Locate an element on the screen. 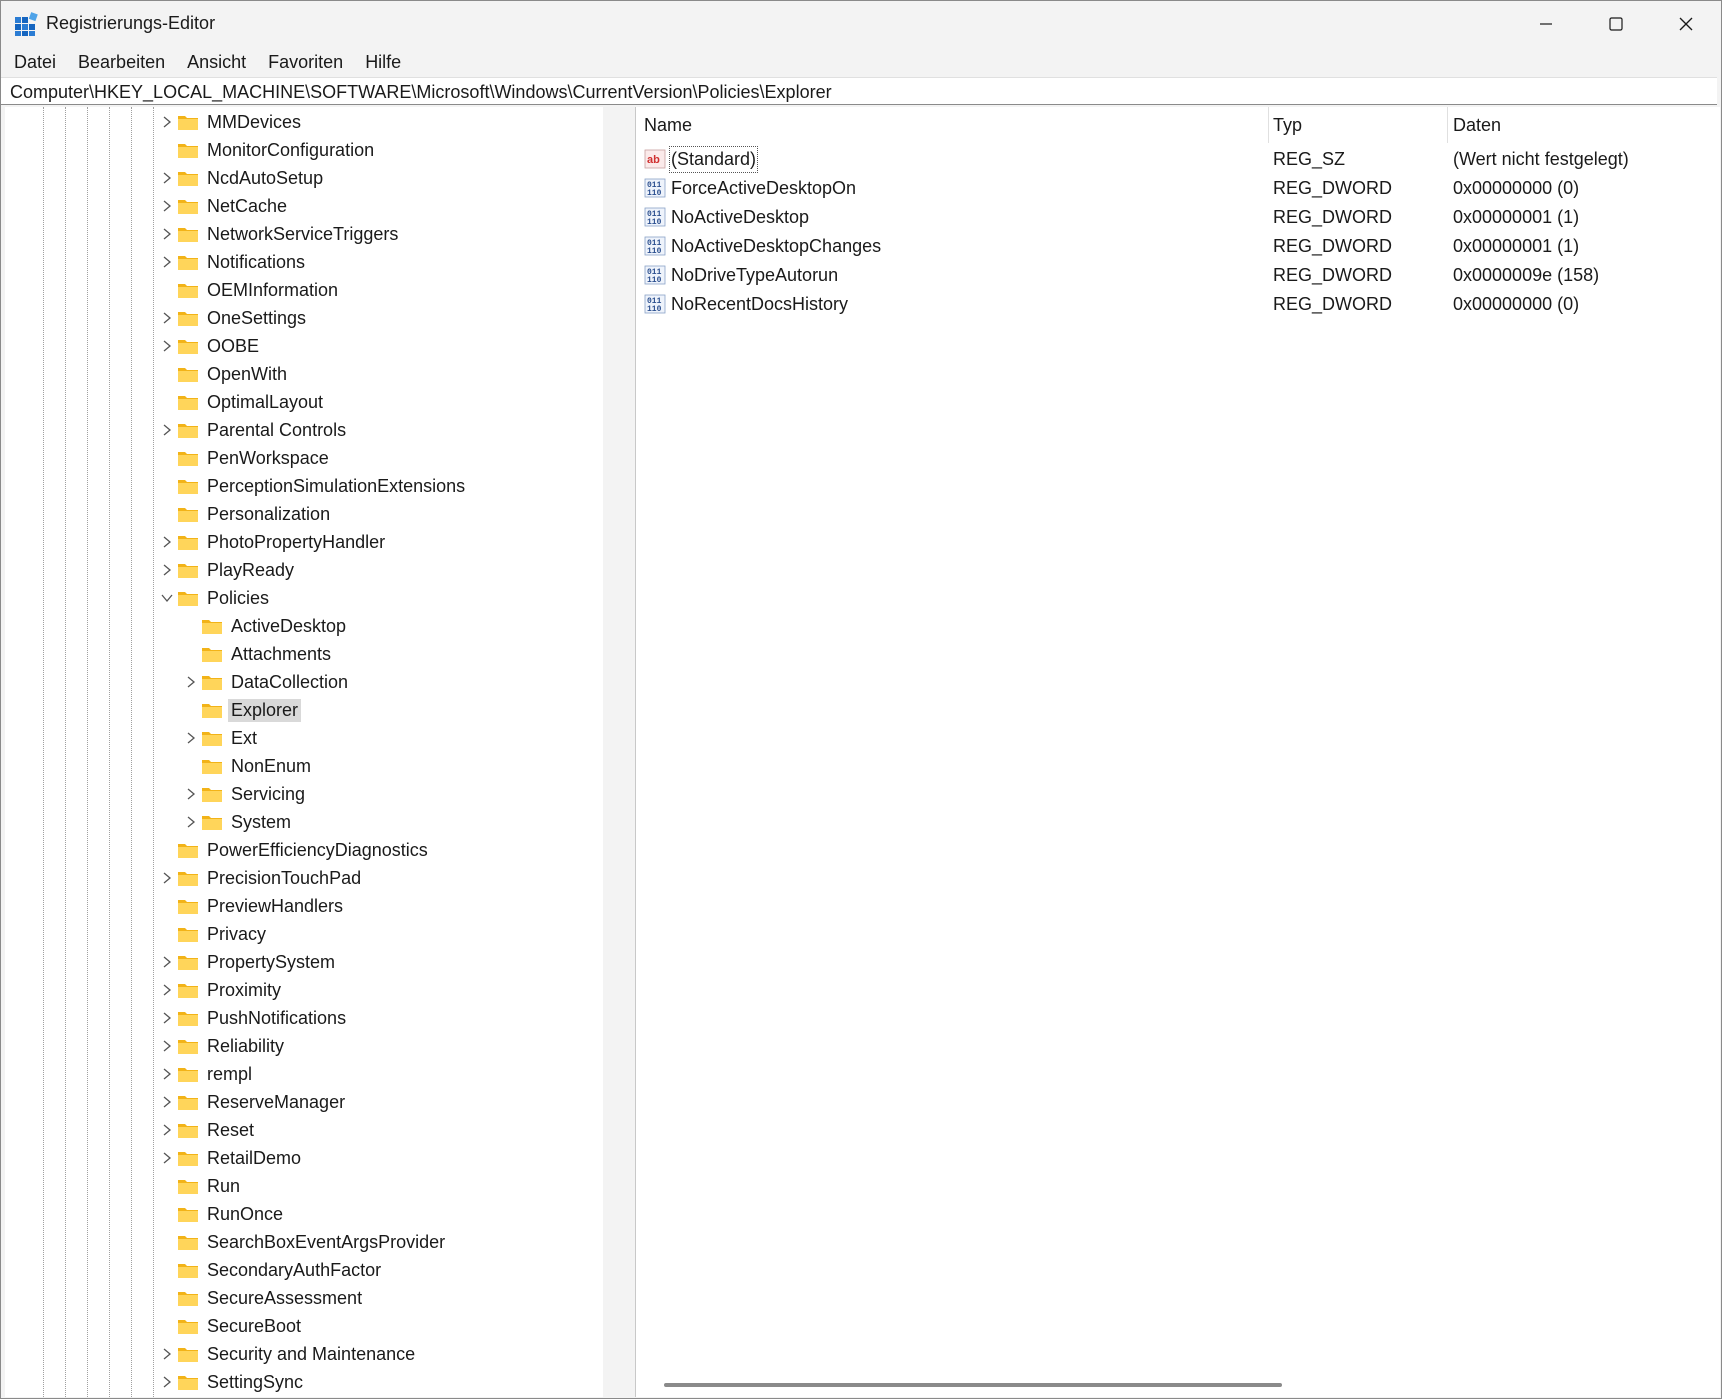 The image size is (1722, 1399). tree-item: Reset is located at coordinates (208, 1130).